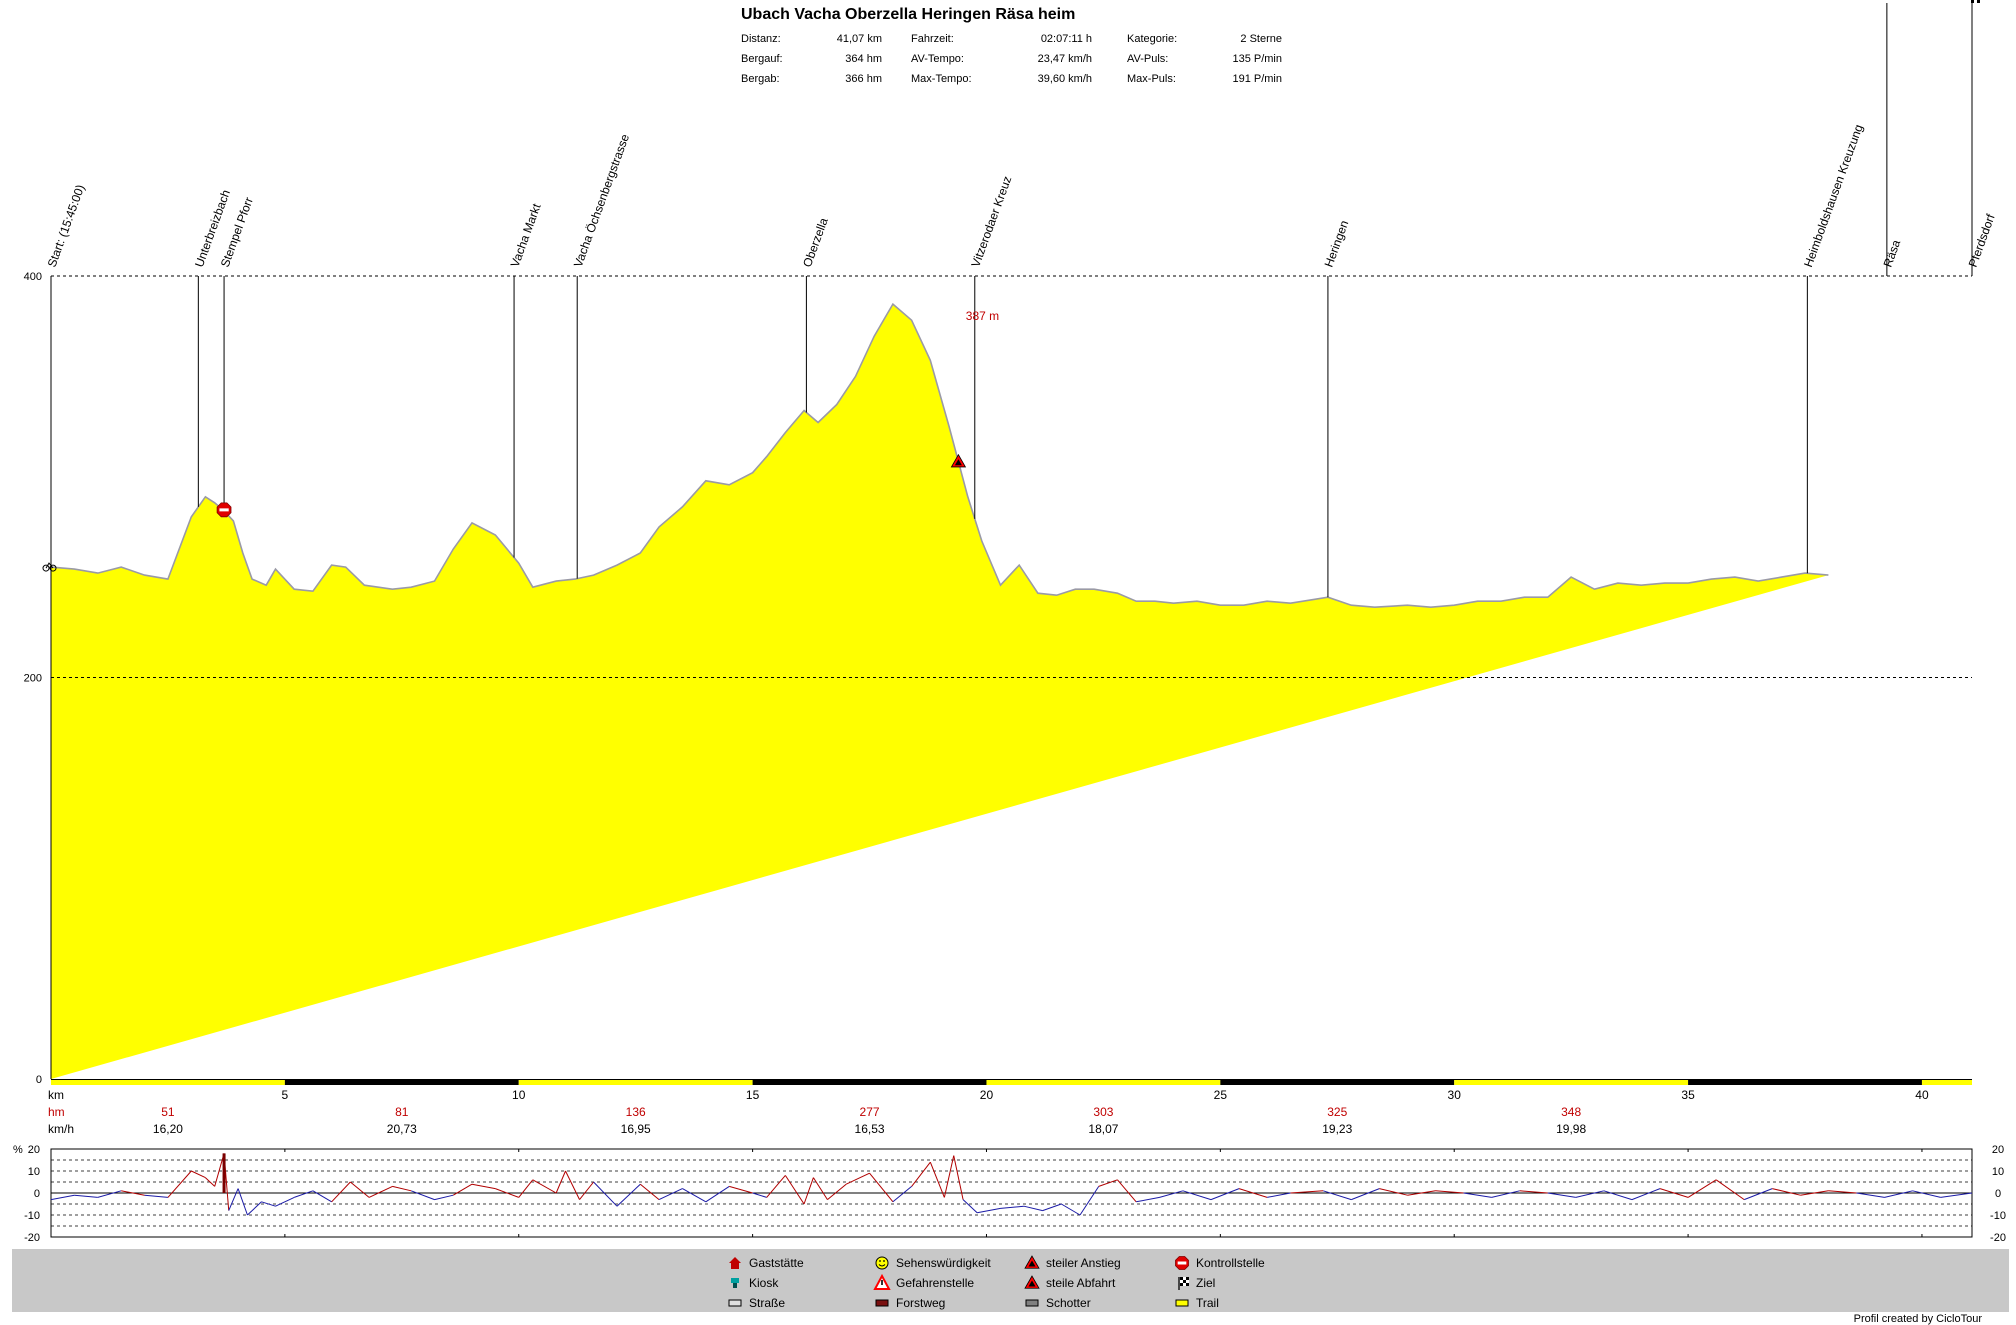 The width and height of the screenshot is (2016, 1325). I want to click on legend-item: Kiosk, so click(755, 1283).